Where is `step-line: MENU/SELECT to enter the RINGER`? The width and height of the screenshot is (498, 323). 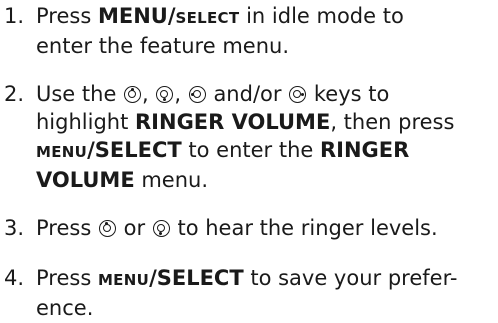 step-line: MENU/SELECT to enter the RINGER is located at coordinates (249, 151).